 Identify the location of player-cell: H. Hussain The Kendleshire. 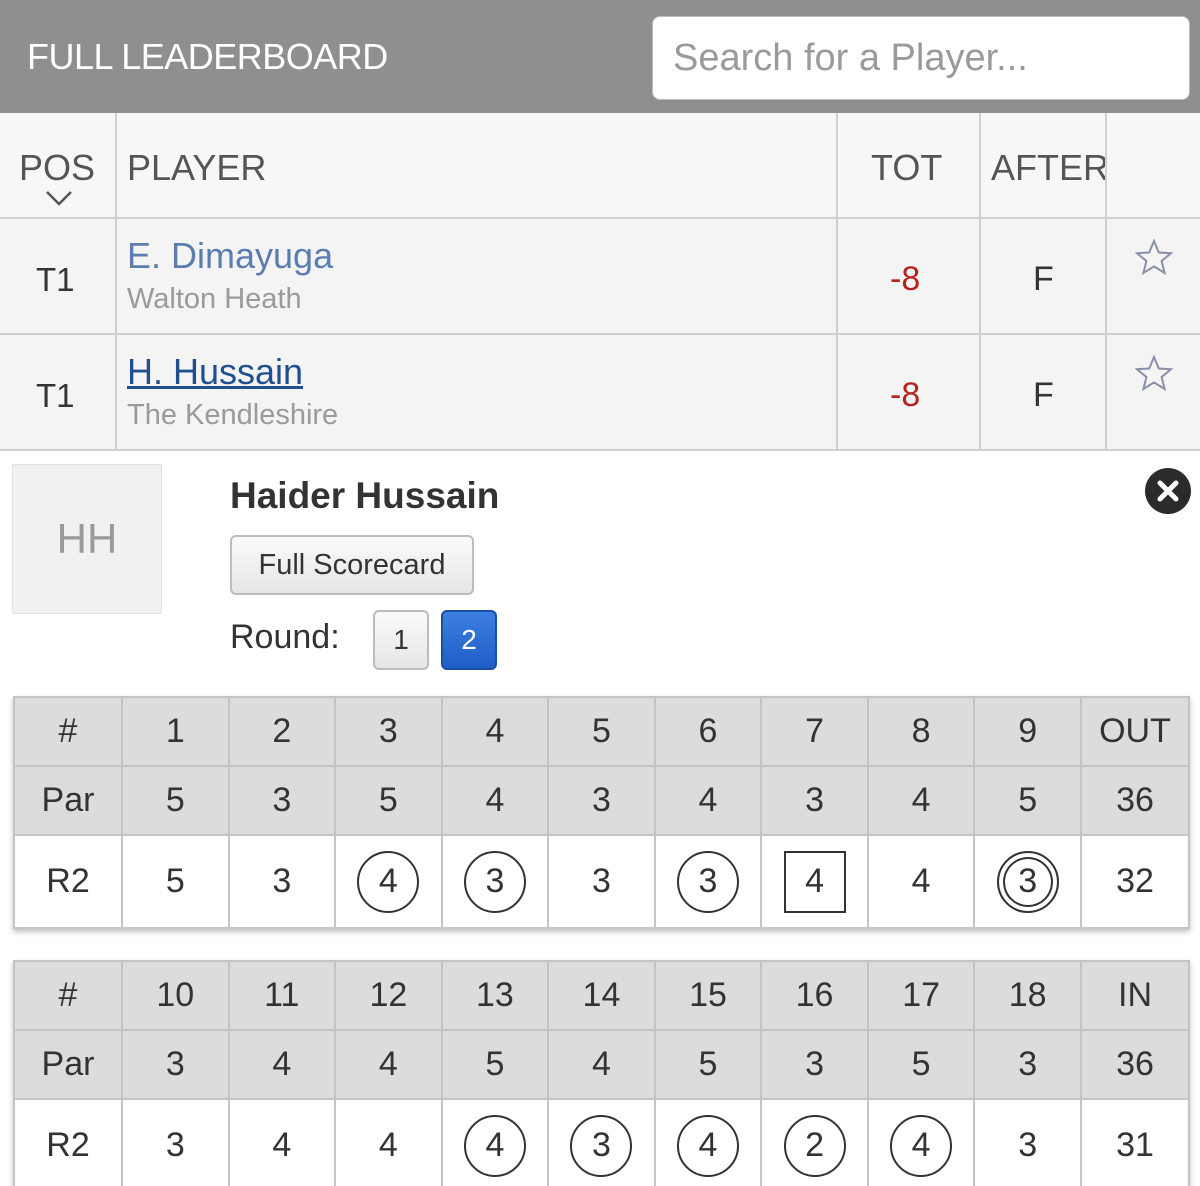
(477, 392).